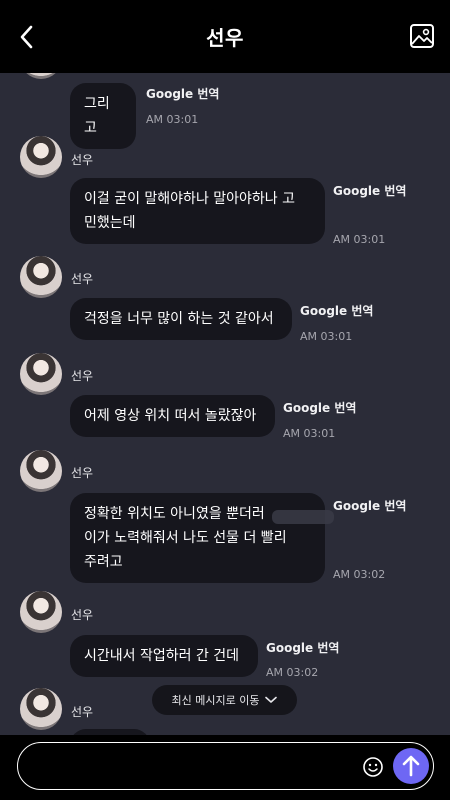  What do you see at coordinates (197, 211) in the screenshot?
I see `message-bubble: 이걸 굳이 말해야하나 말아야하나 고 민했는데` at bounding box center [197, 211].